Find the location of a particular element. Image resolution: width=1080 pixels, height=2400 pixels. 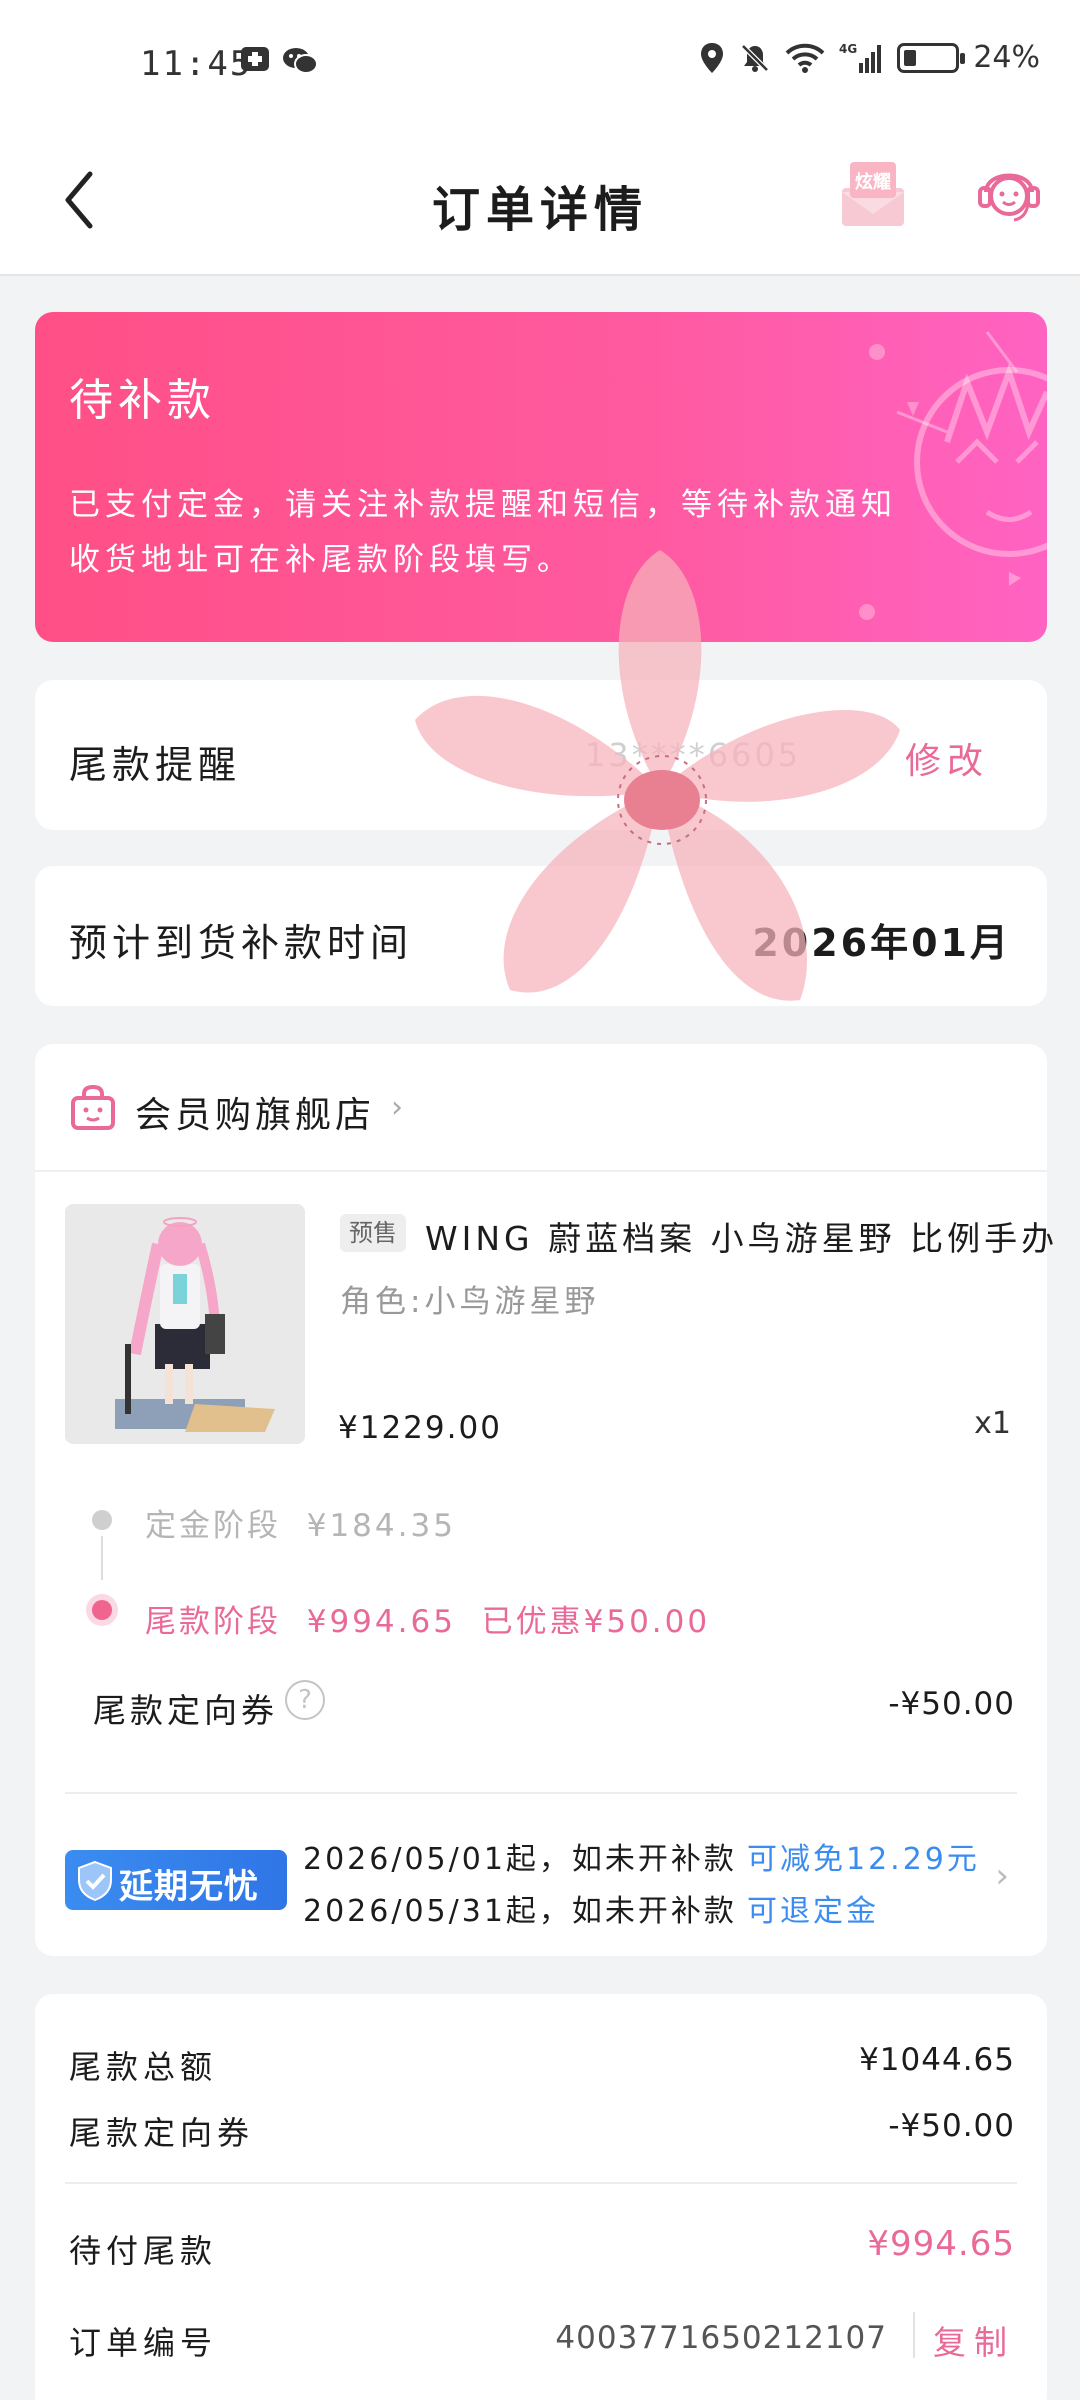

delay-guarantee-label: 延期无忧 is located at coordinates (189, 1887).